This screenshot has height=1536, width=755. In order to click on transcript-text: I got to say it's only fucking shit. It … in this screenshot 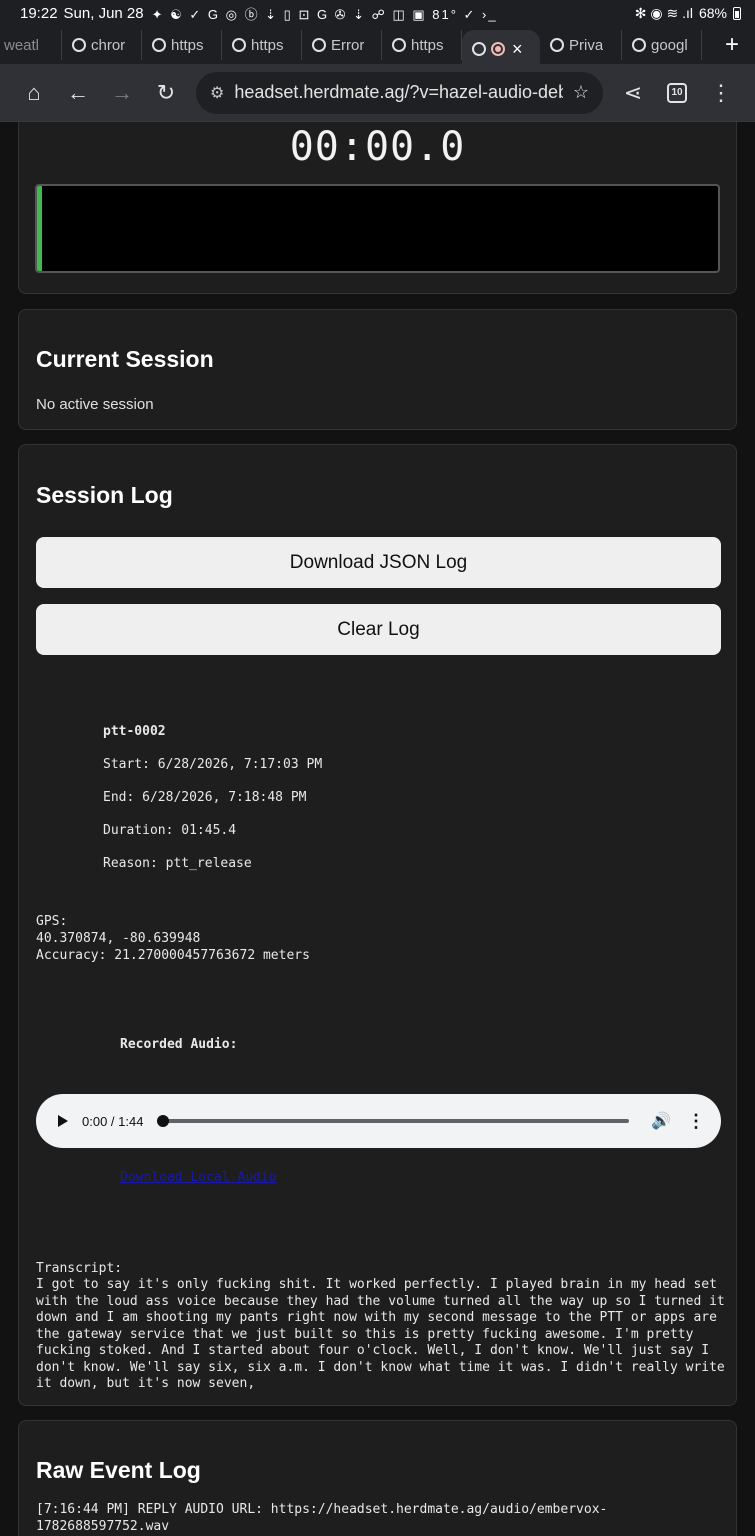, I will do `click(380, 1334)`.